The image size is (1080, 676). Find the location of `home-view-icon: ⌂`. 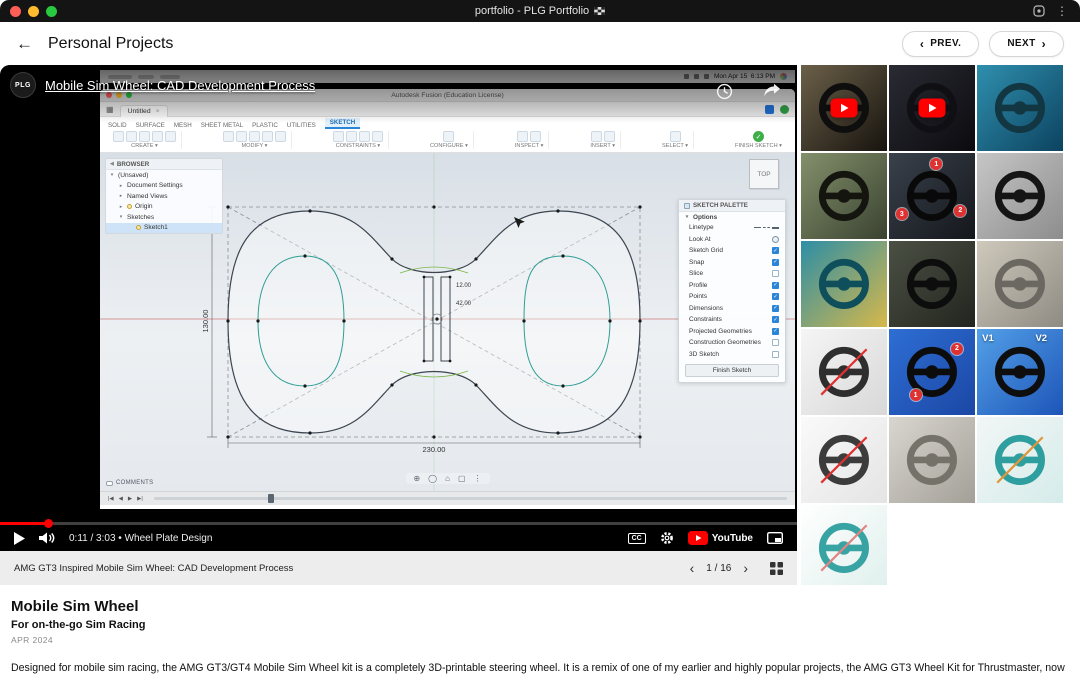

home-view-icon: ⌂ is located at coordinates (447, 478).